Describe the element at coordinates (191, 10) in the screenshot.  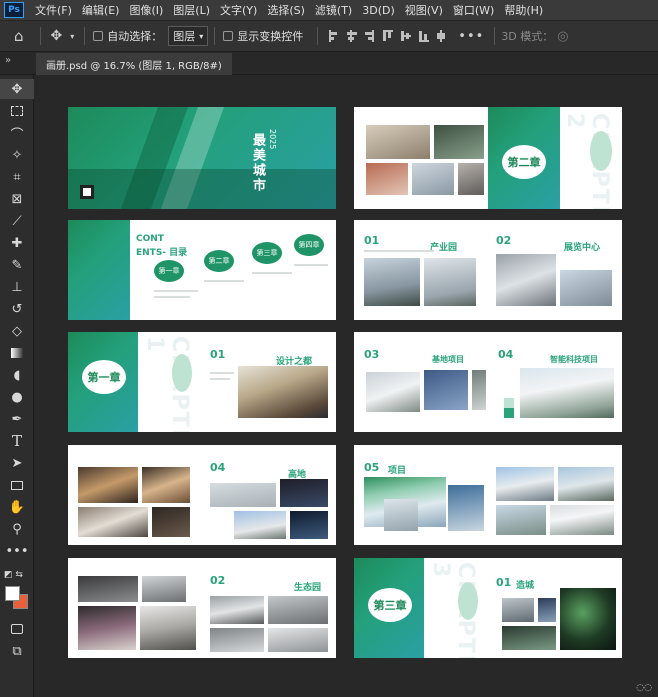
I see `menu-layer: 图层(L)` at that location.